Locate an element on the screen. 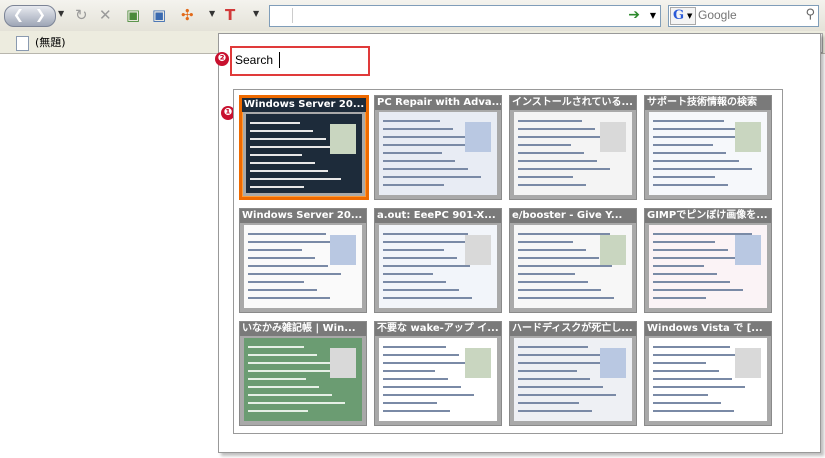 The image size is (825, 458). thumbnail-title: サポート技術情報の検索 is located at coordinates (708, 103).